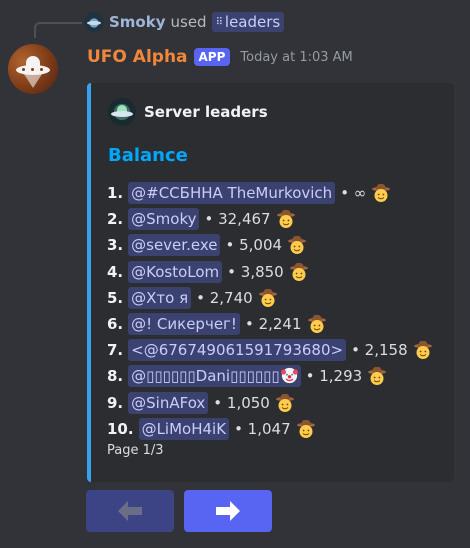 Image resolution: width=470 pixels, height=548 pixels. What do you see at coordinates (379, 350) in the screenshot?
I see `balance-value: • 2,158` at bounding box center [379, 350].